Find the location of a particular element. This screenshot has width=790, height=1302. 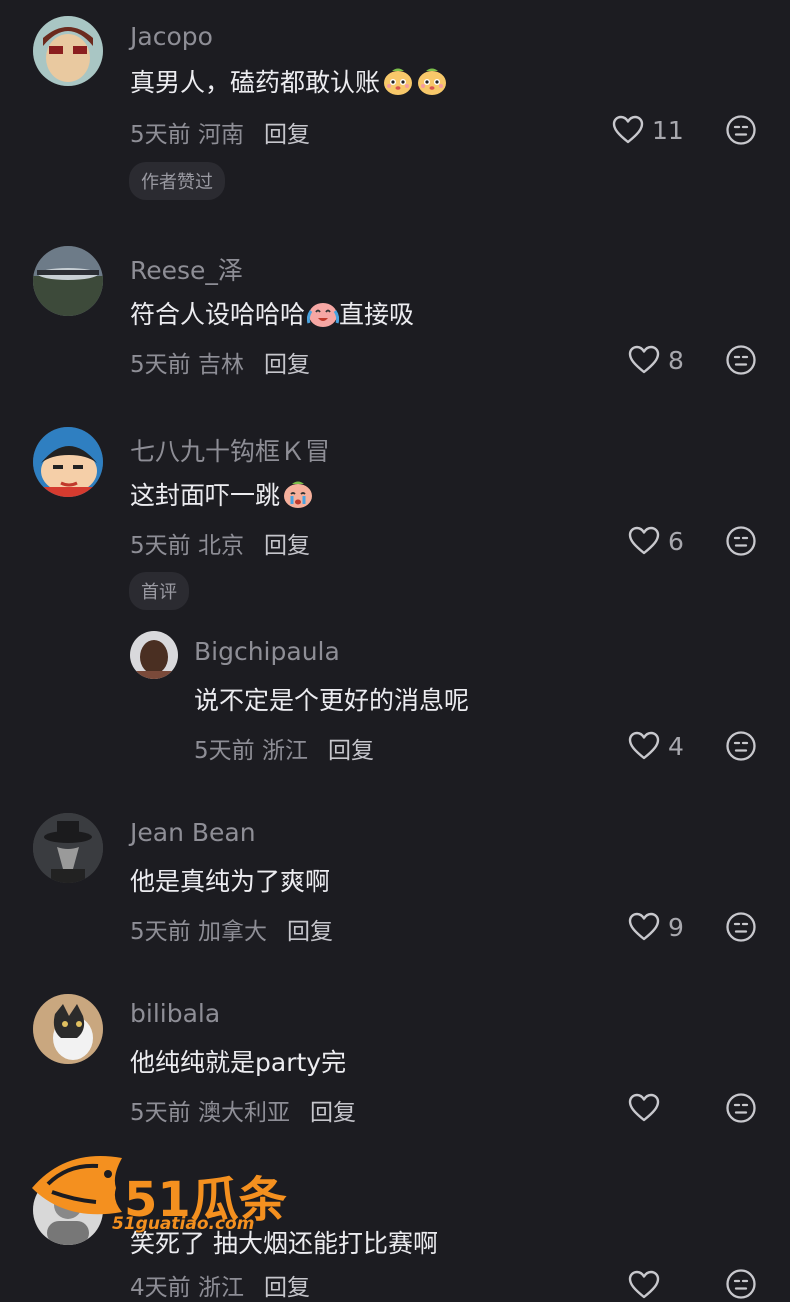

username: Jacopo is located at coordinates (171, 36).